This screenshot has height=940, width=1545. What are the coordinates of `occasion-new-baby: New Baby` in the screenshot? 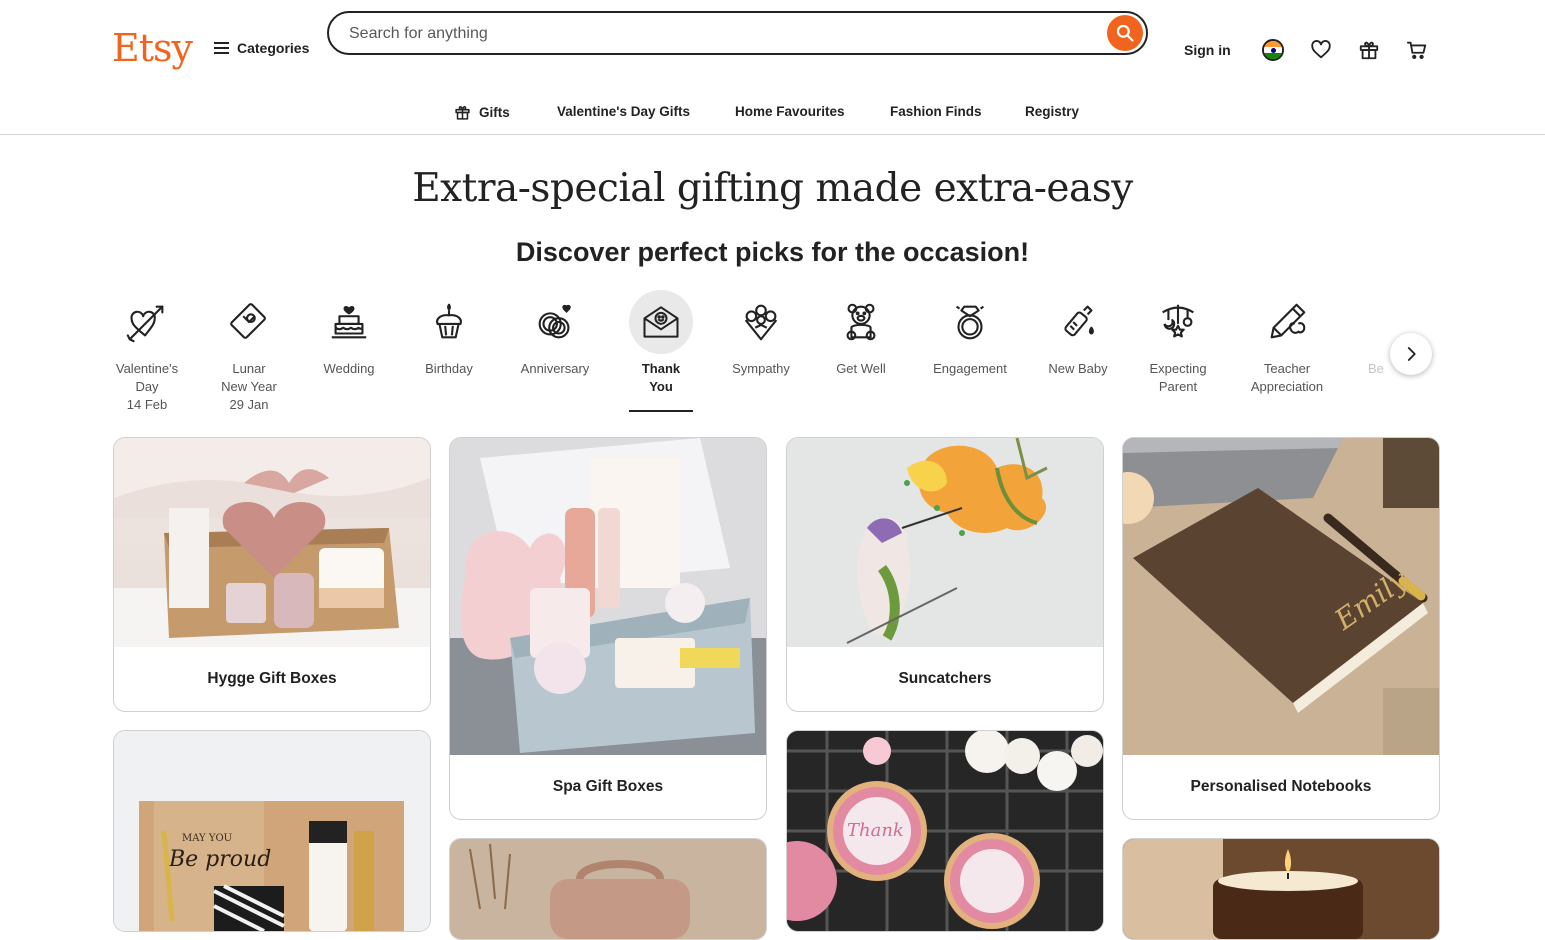 It's located at (1078, 334).